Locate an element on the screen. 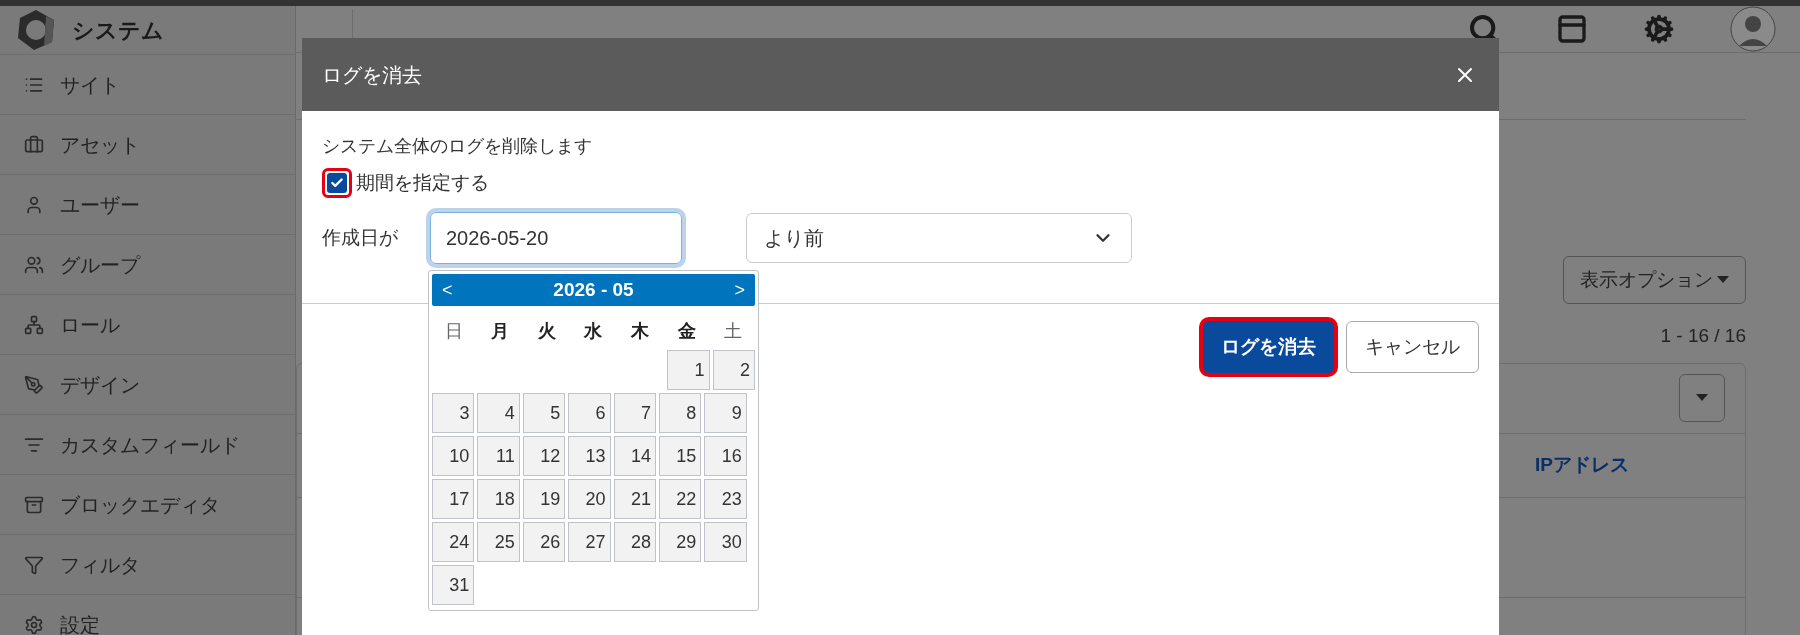 This screenshot has width=1800, height=635. sidebar-item: 設定 is located at coordinates (147, 615).